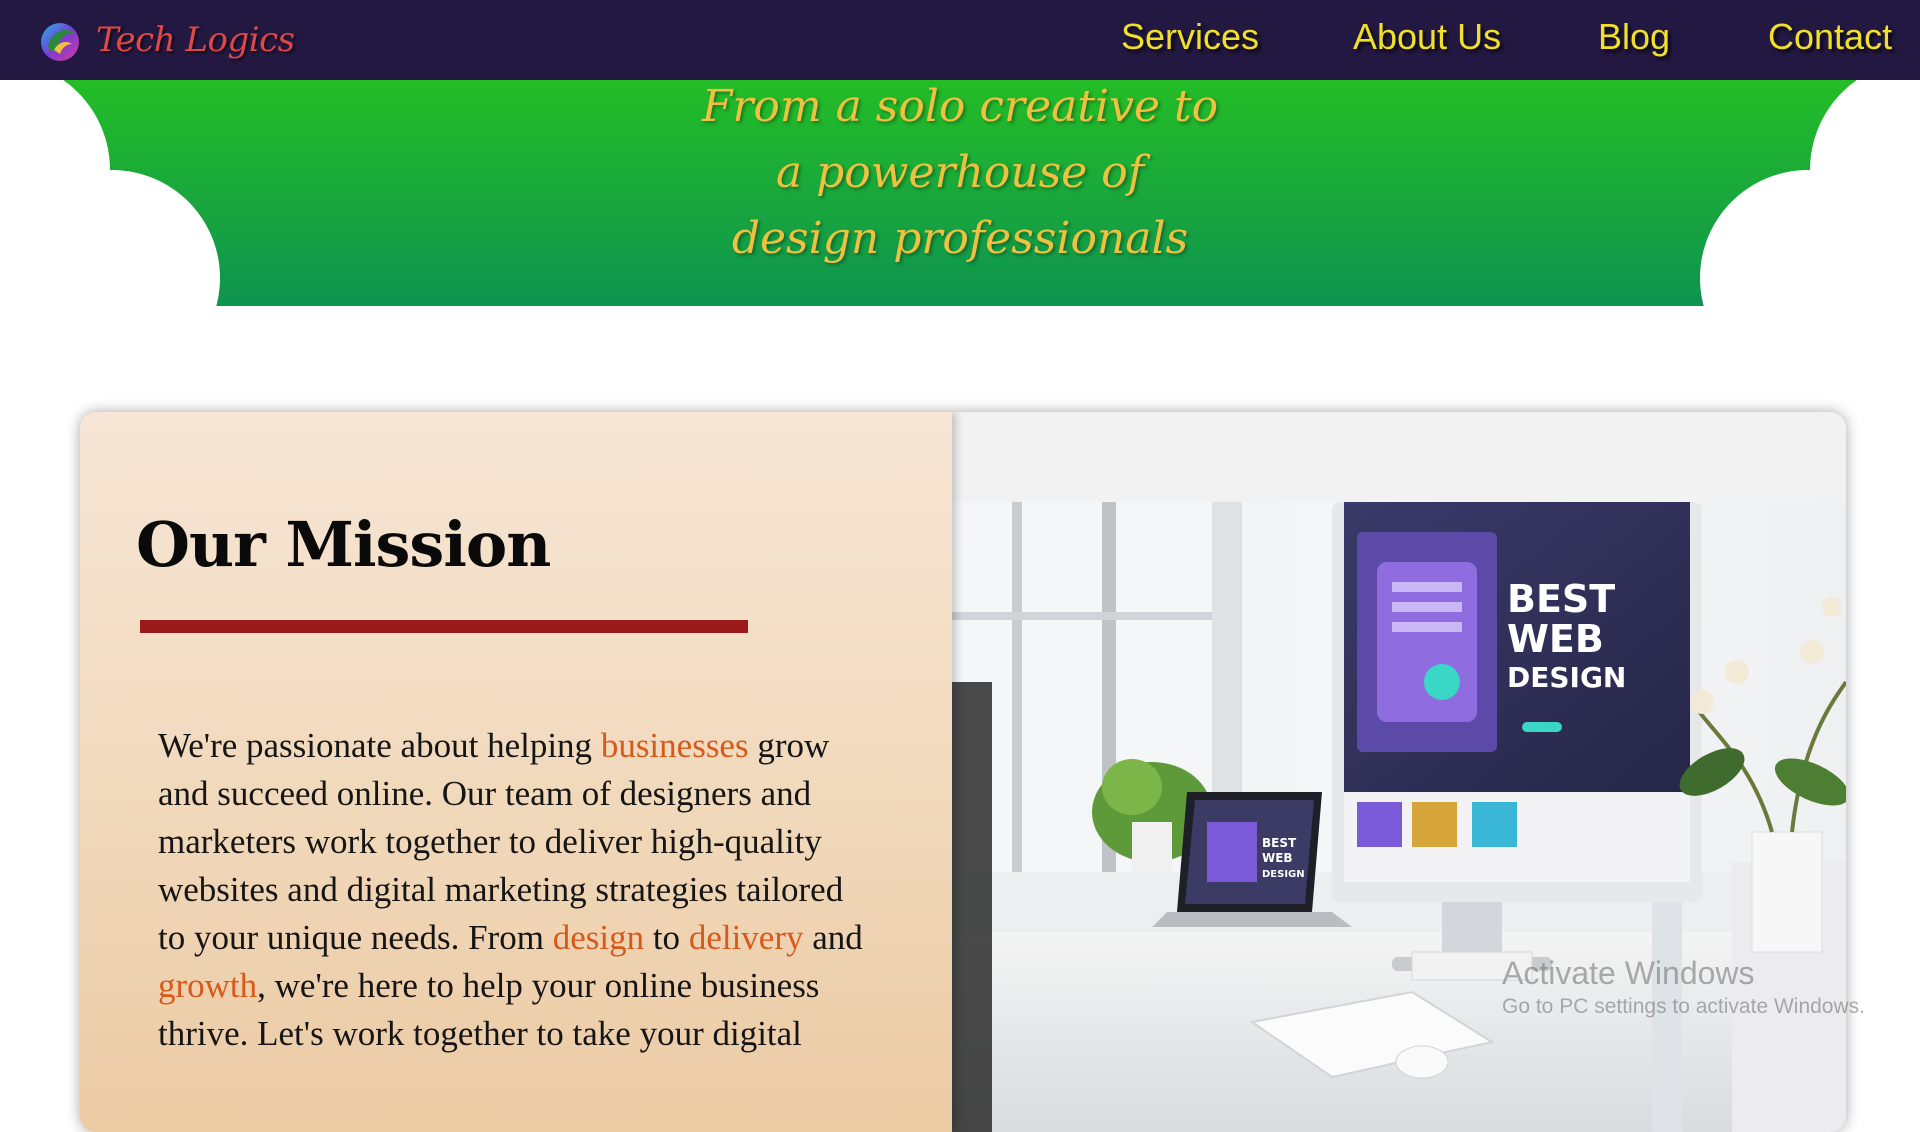 This screenshot has width=1920, height=1132. I want to click on nav-services: Services, so click(1190, 37).